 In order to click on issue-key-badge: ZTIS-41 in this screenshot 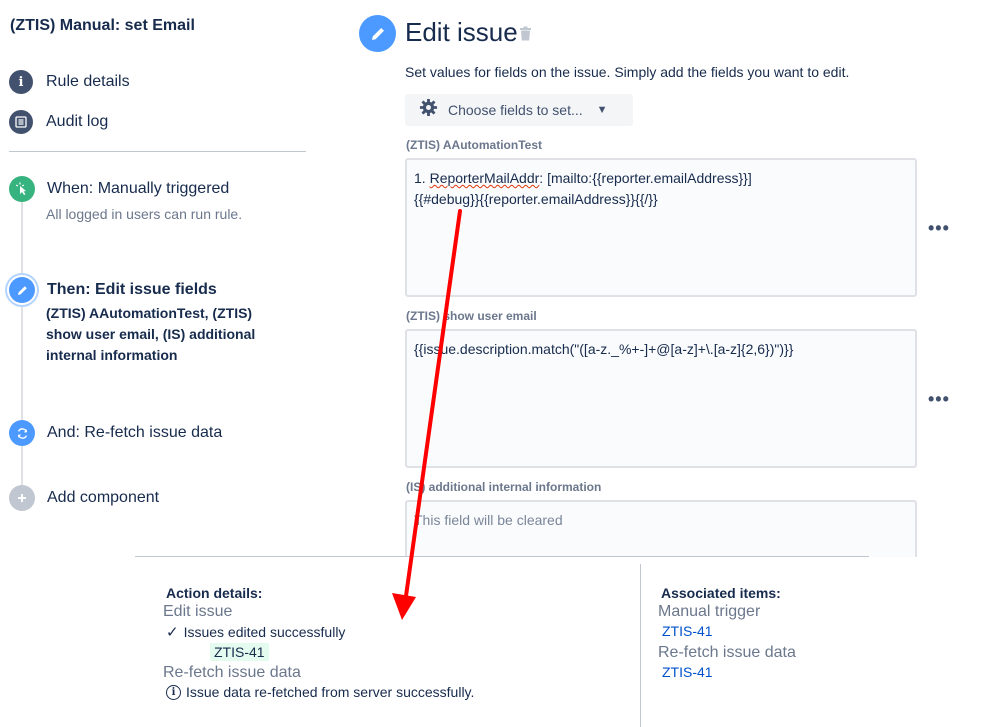, I will do `click(239, 652)`.